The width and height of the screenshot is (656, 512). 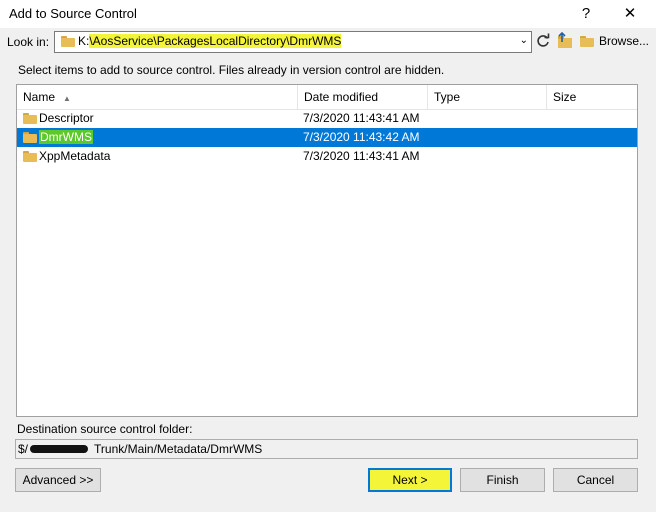 I want to click on advanced-button: Advanced >>, so click(x=58, y=480).